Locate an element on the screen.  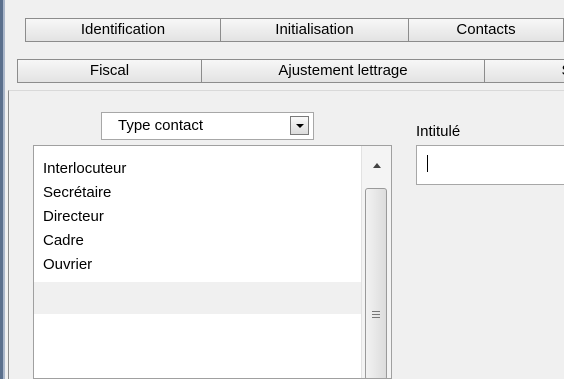
list-scrollbar is located at coordinates (376, 262).